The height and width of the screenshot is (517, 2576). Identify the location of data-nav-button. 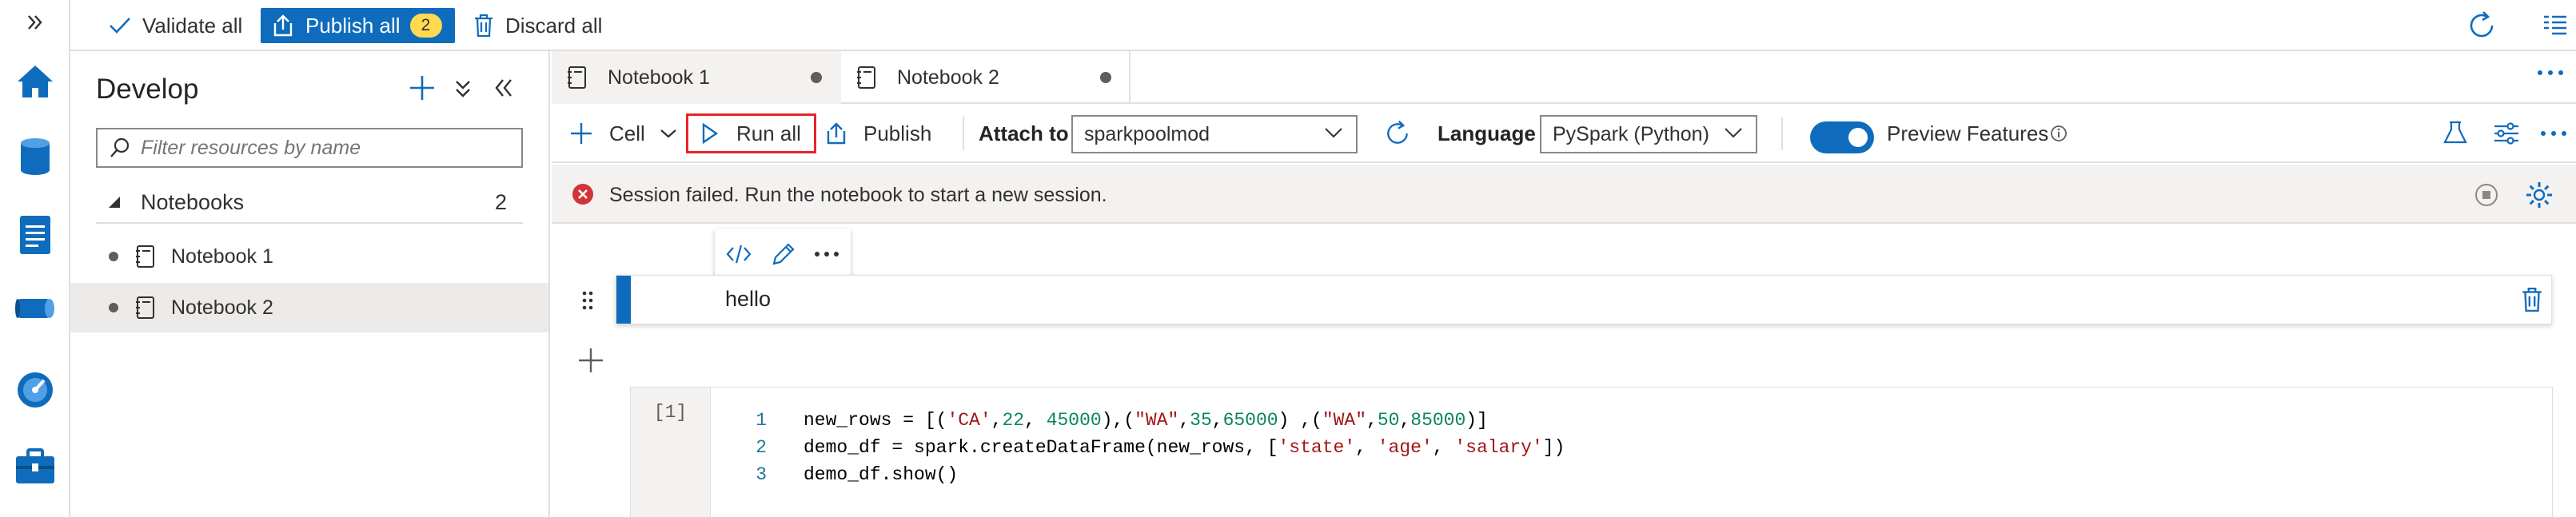
(35, 156).